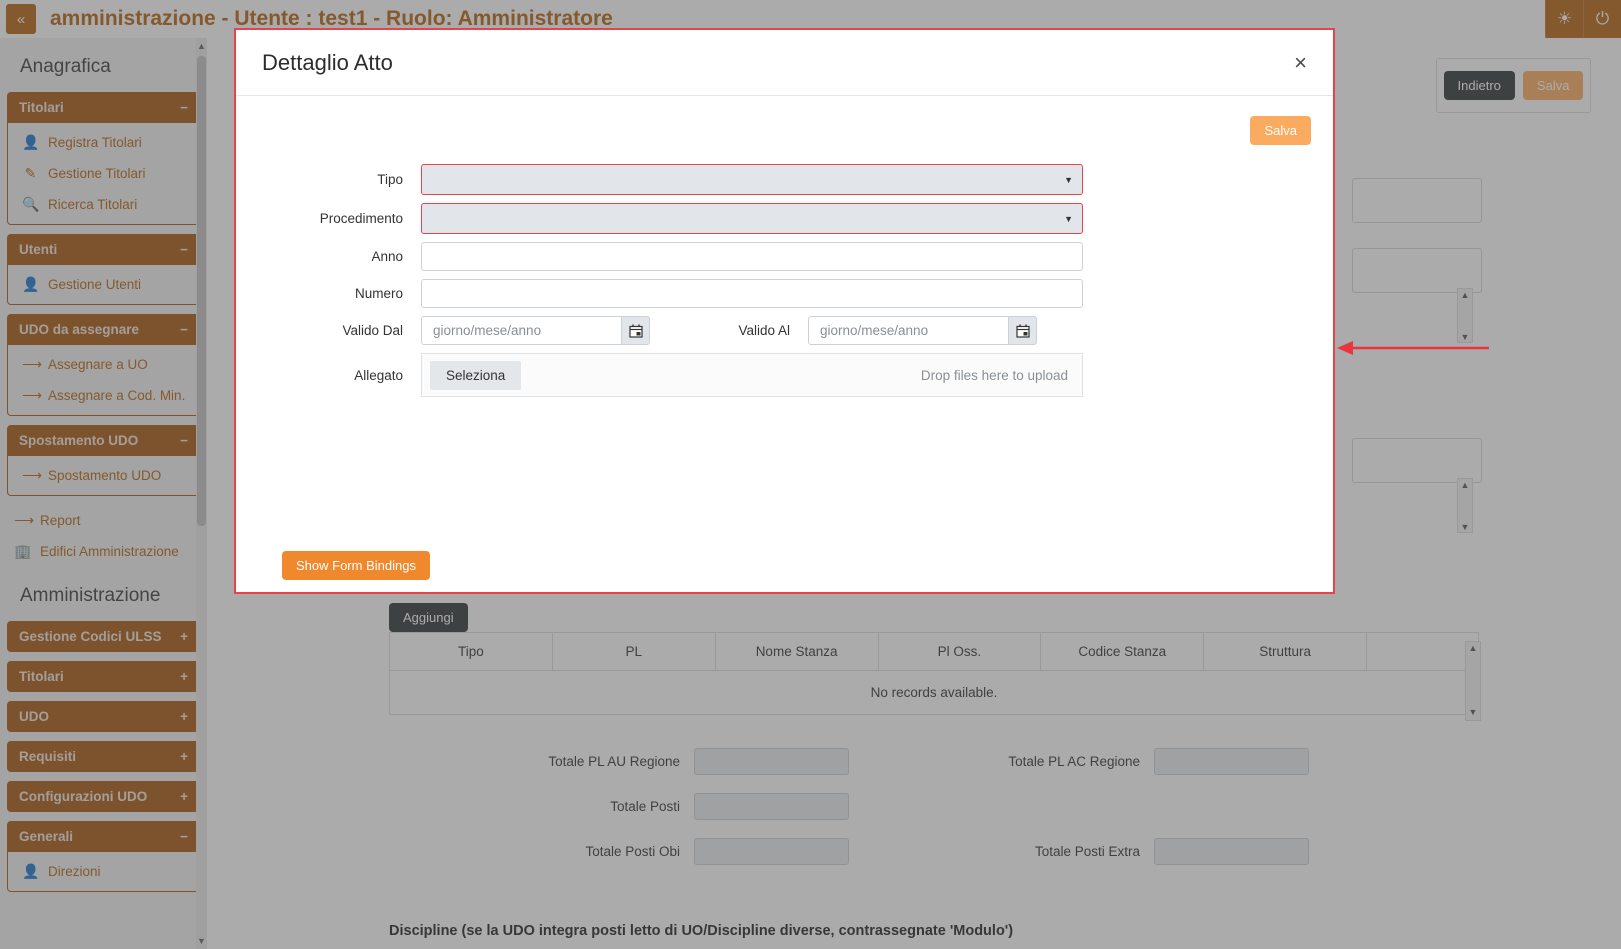 Image resolution: width=1621 pixels, height=949 pixels. Describe the element at coordinates (390, 179) in the screenshot. I see `tipo-label: Tipo` at that location.